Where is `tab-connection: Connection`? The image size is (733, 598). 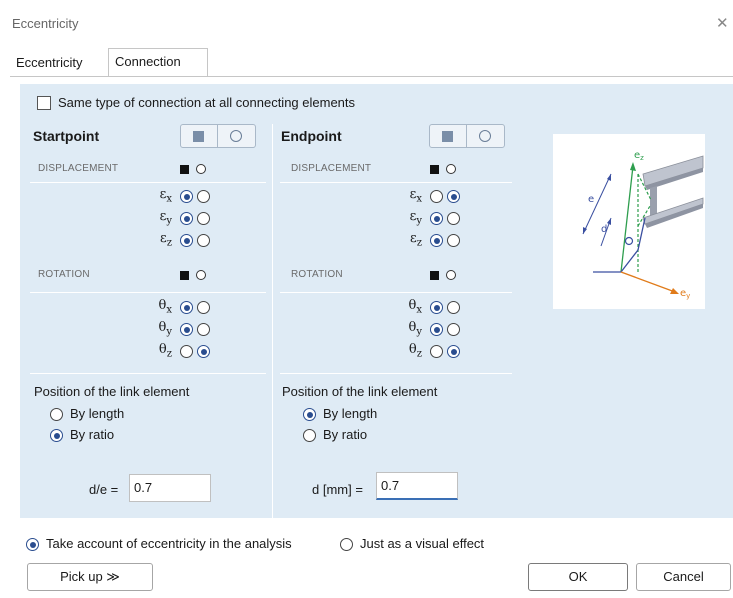
tab-connection: Connection is located at coordinates (158, 62).